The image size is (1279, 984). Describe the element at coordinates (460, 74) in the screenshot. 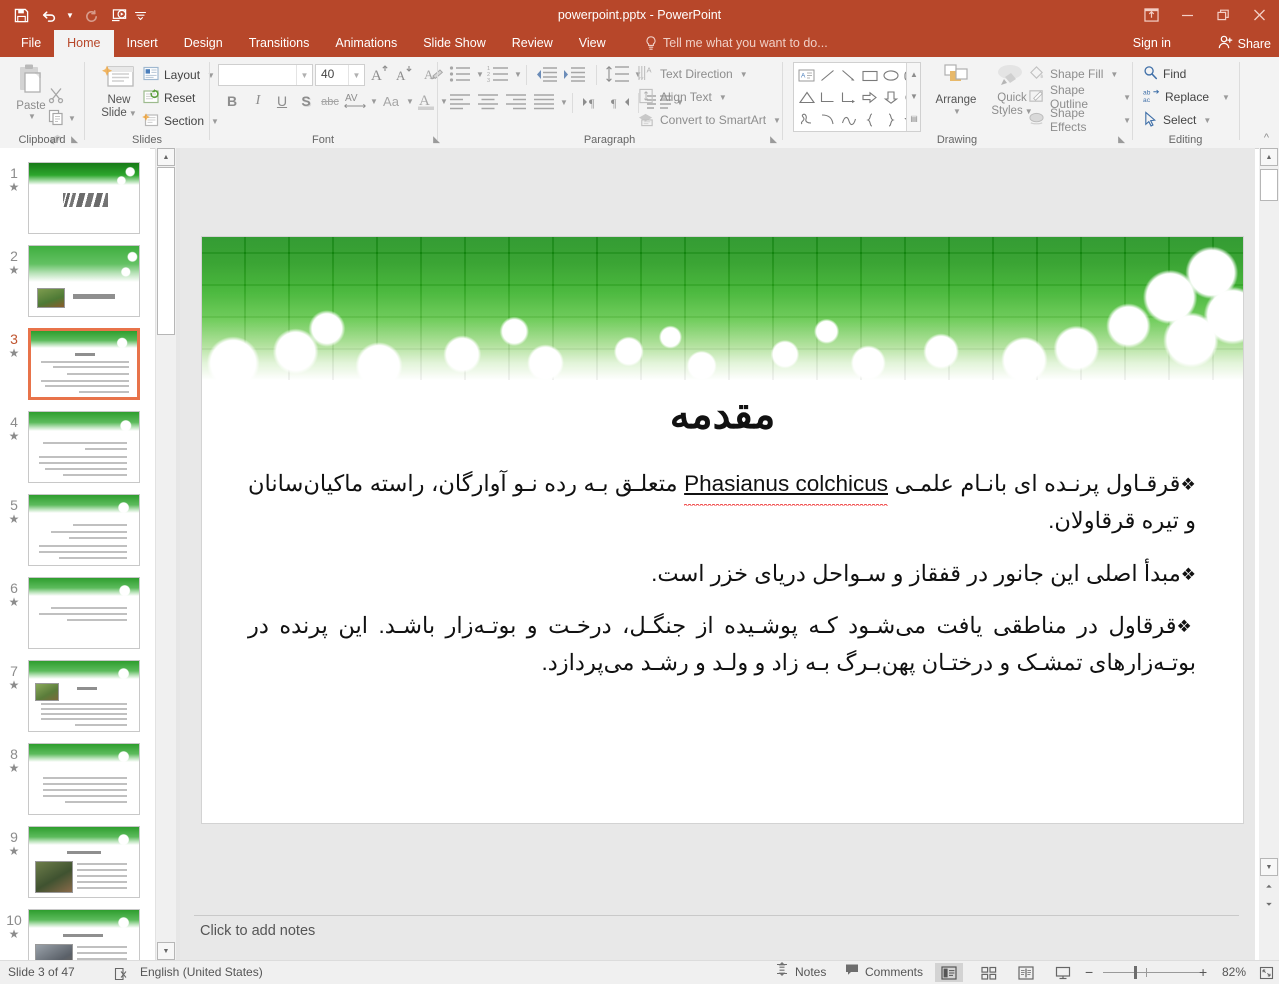

I see `bullets-button` at that location.